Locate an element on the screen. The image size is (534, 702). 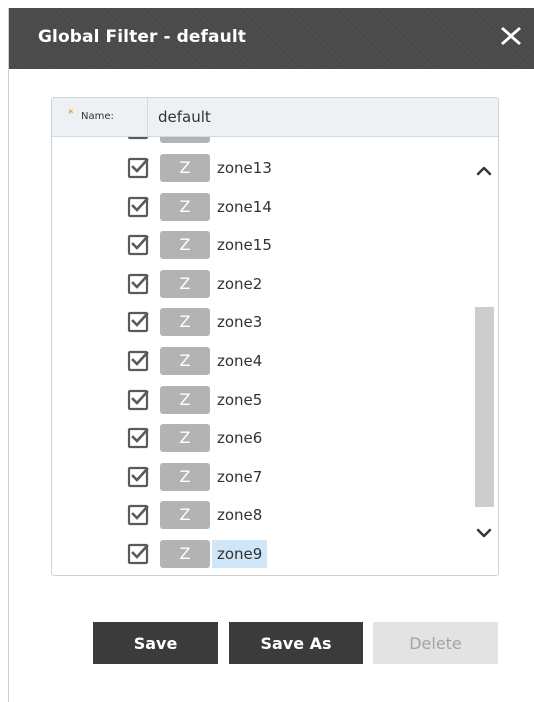
scroll-thumb is located at coordinates (484, 407).